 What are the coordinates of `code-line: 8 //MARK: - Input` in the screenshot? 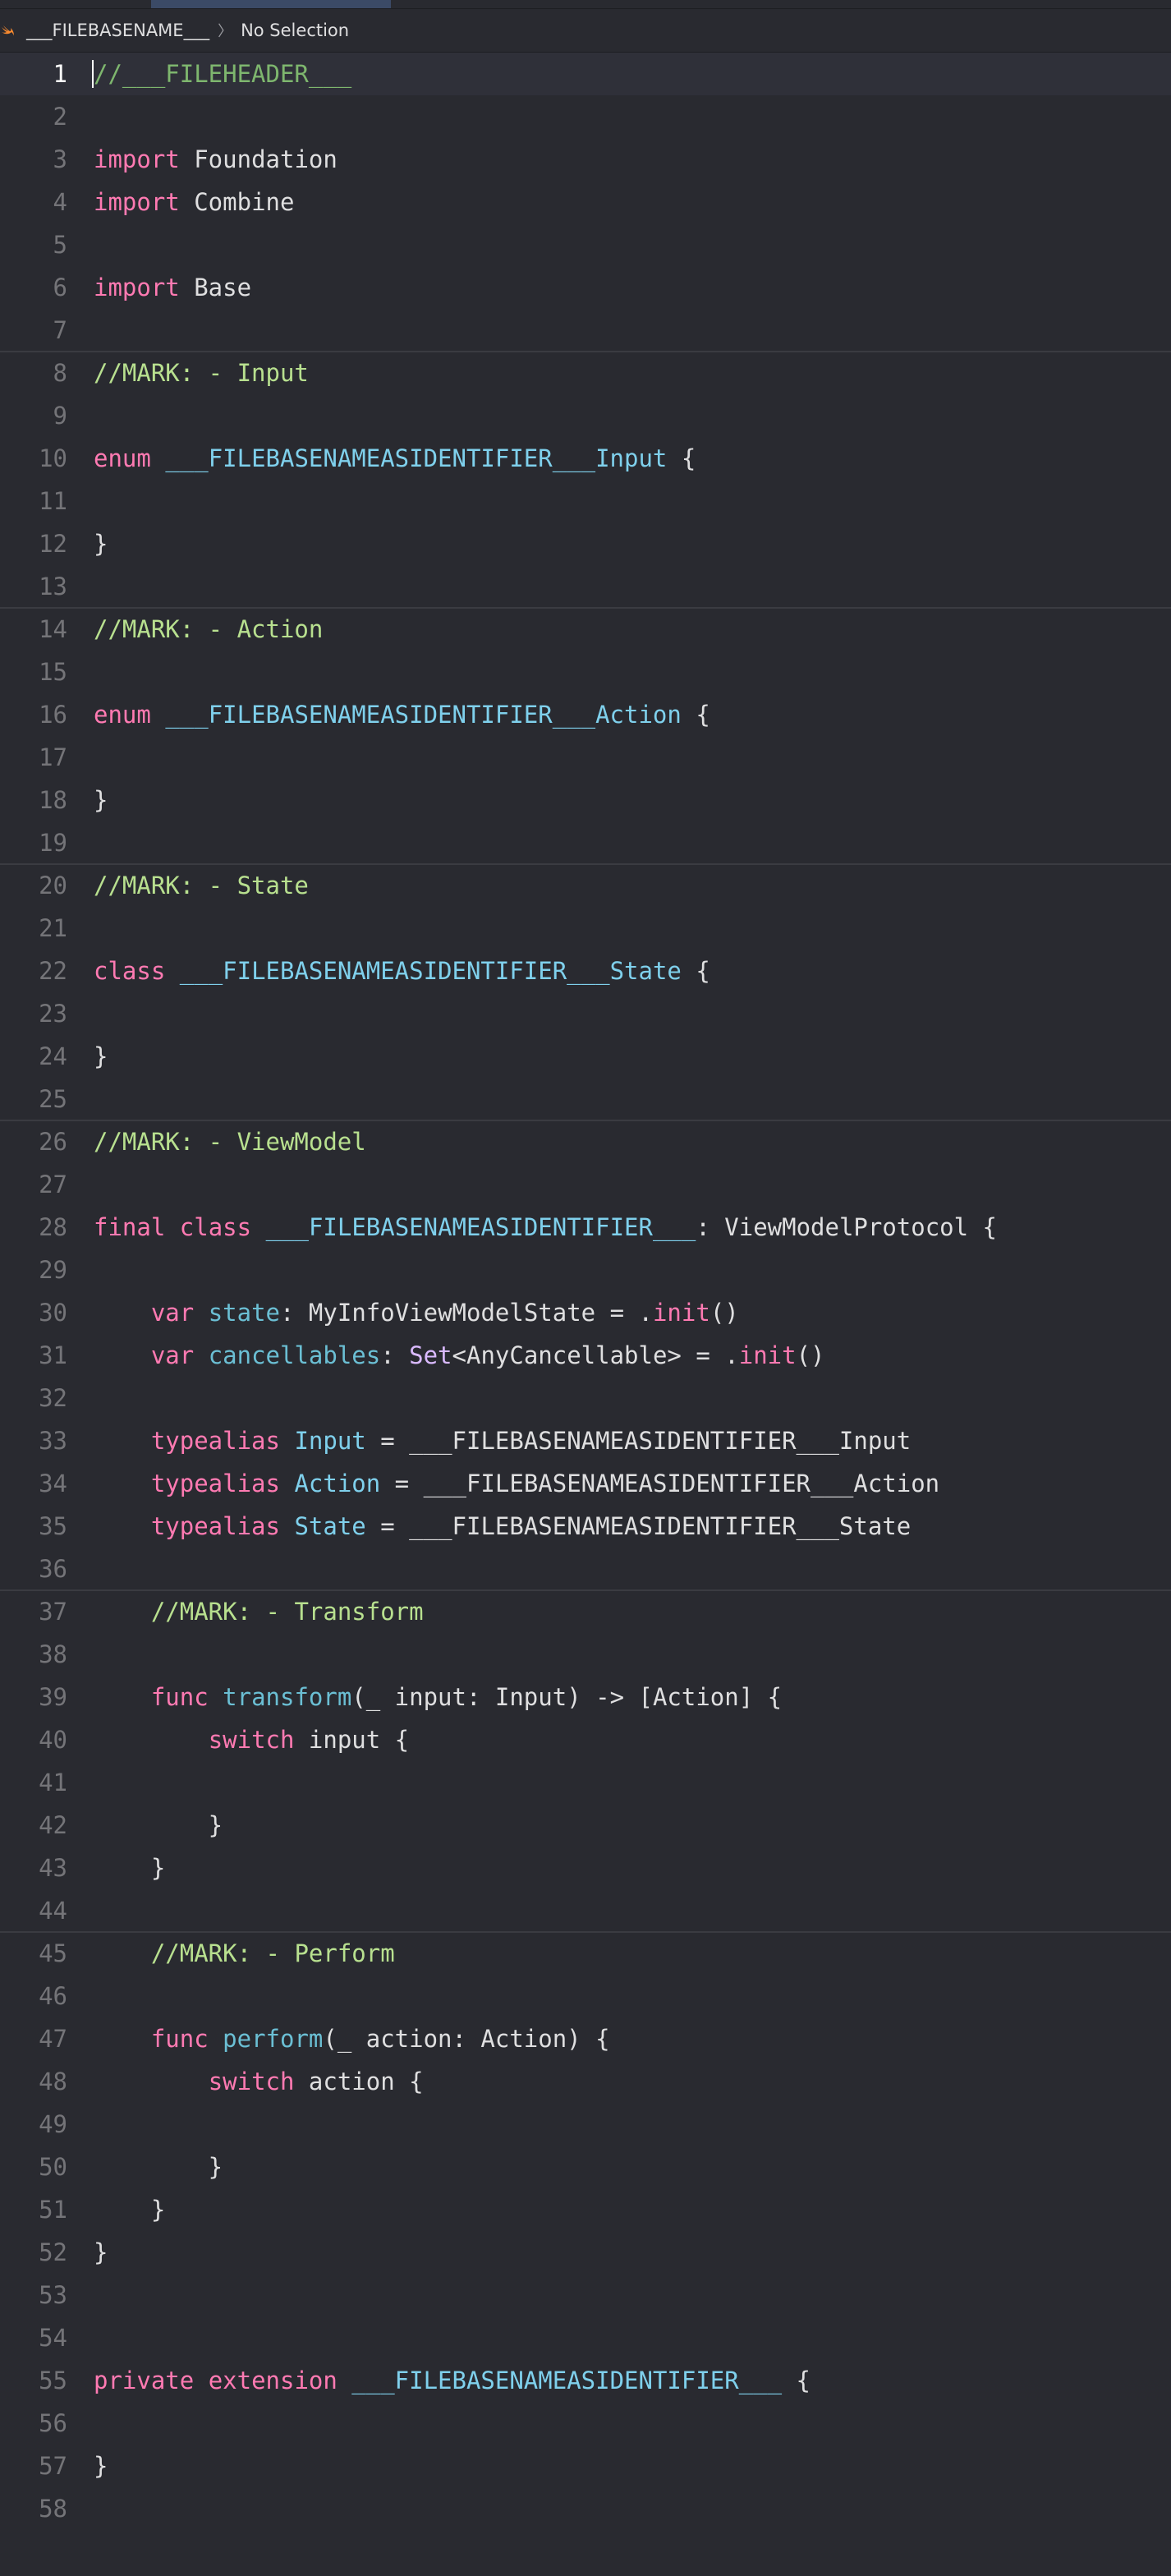 It's located at (585, 373).